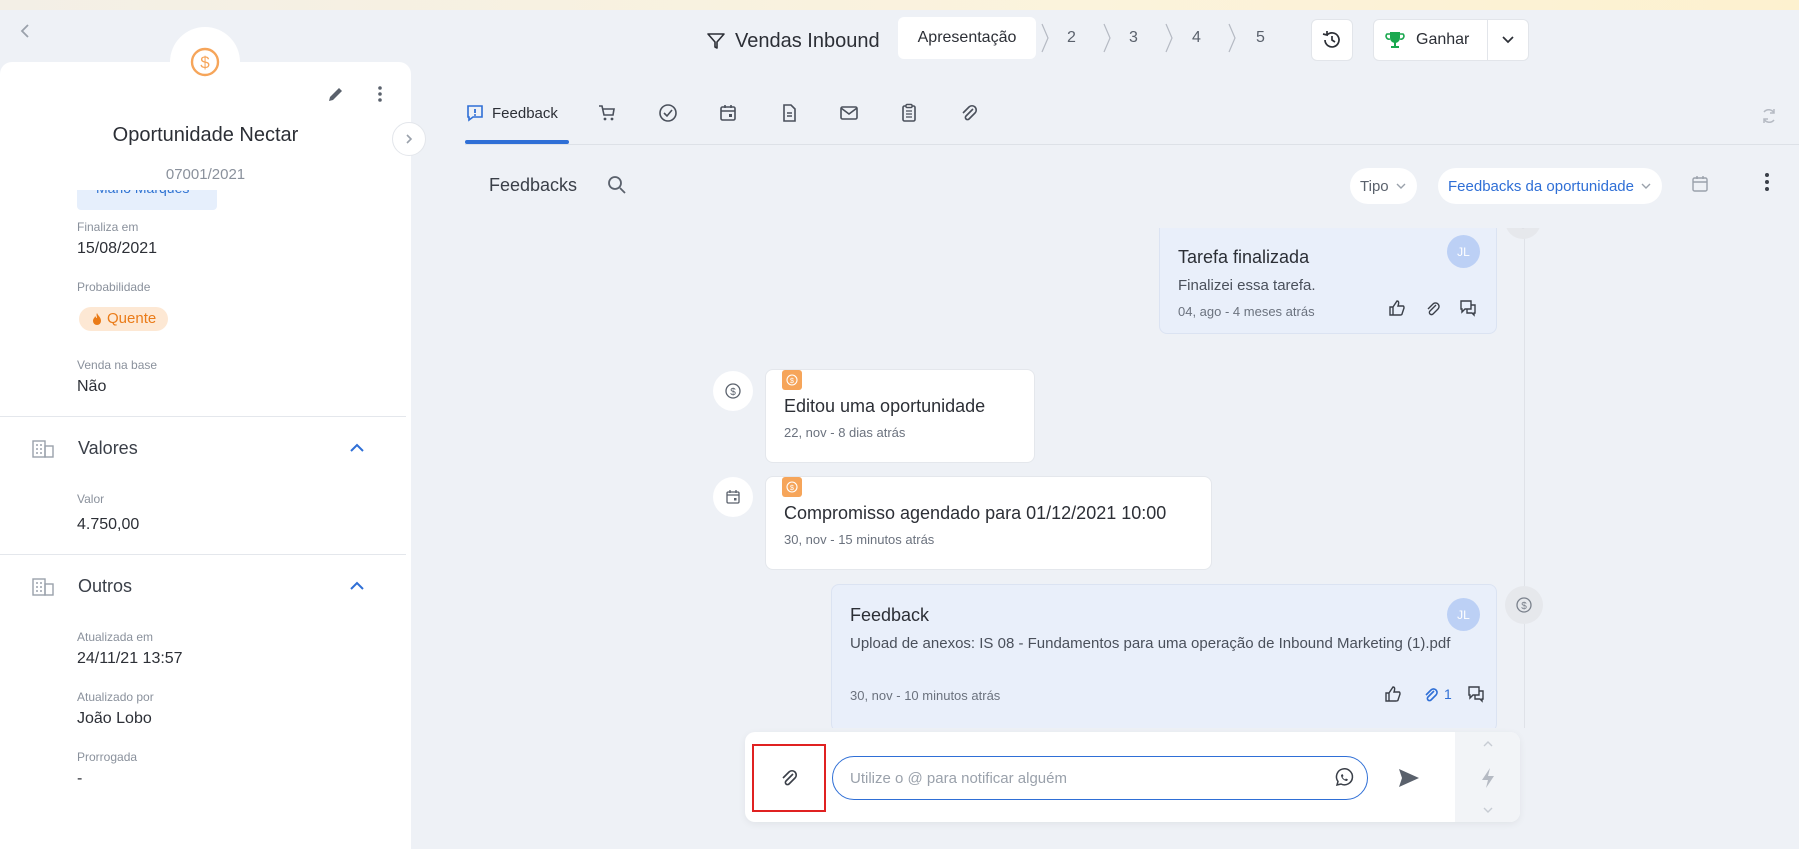 This screenshot has width=1799, height=849. Describe the element at coordinates (336, 94) in the screenshot. I see `pencil-icon` at that location.